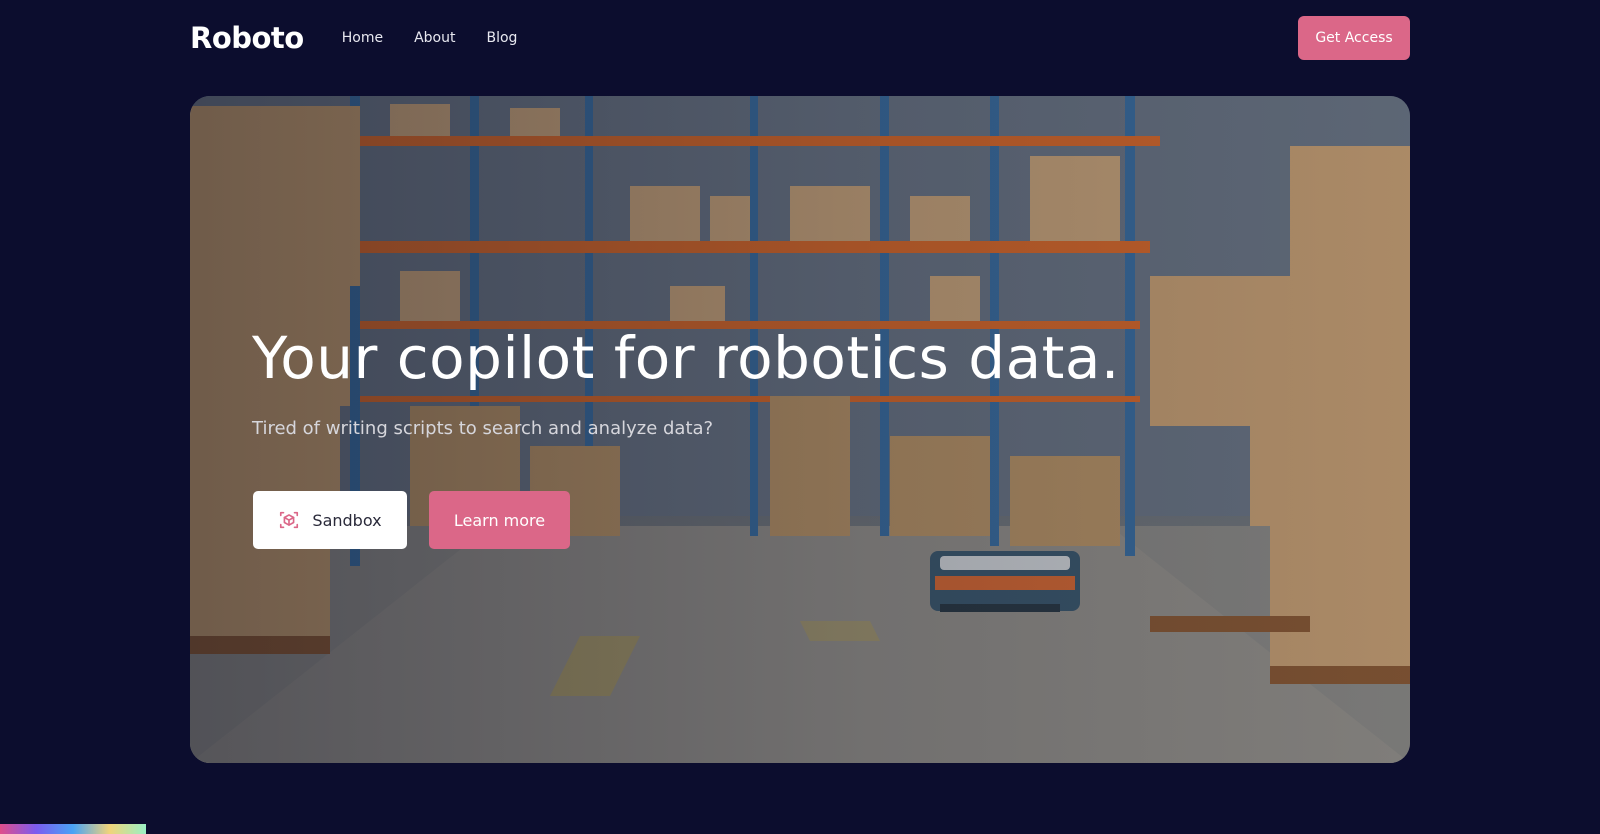  I want to click on nav-home-link: Home, so click(362, 38).